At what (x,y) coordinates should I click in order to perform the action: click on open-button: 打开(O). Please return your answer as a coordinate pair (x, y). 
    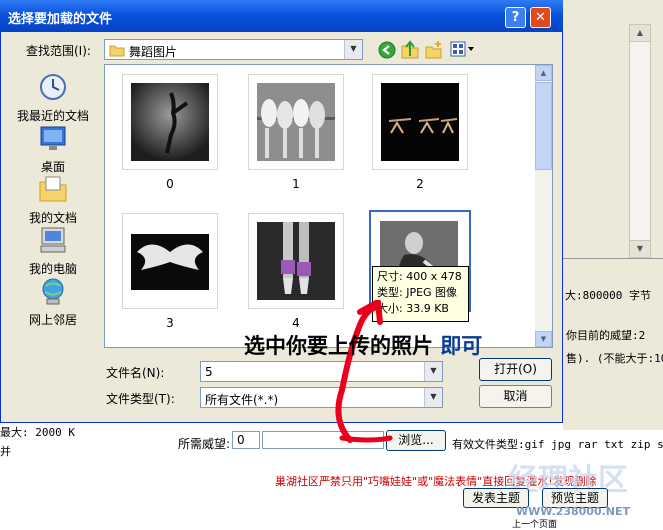
    Looking at the image, I should click on (515, 369).